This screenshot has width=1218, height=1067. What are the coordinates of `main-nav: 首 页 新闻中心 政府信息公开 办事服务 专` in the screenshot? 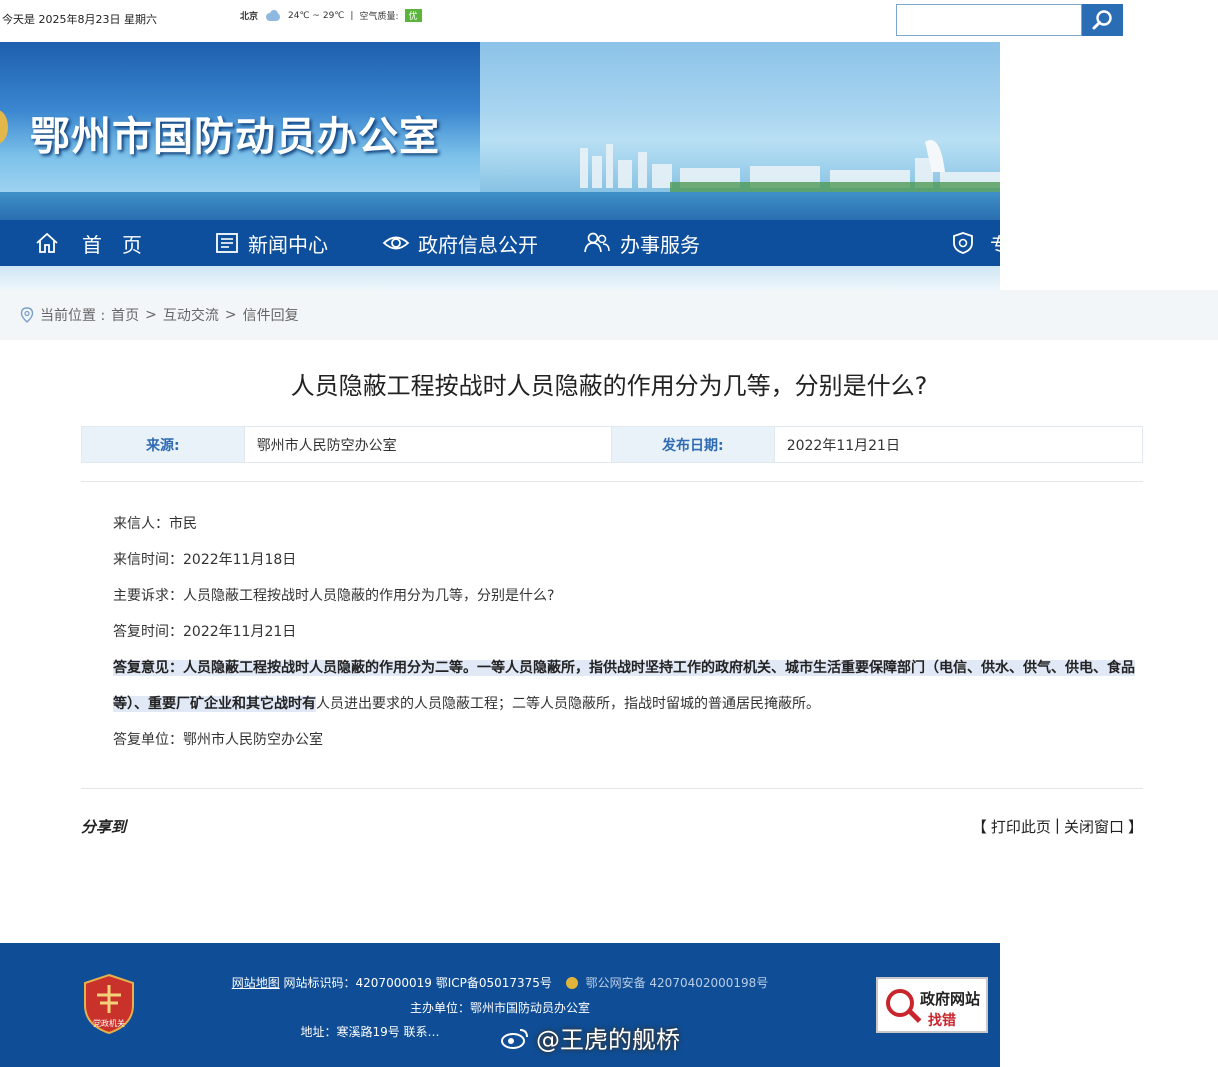 It's located at (505, 243).